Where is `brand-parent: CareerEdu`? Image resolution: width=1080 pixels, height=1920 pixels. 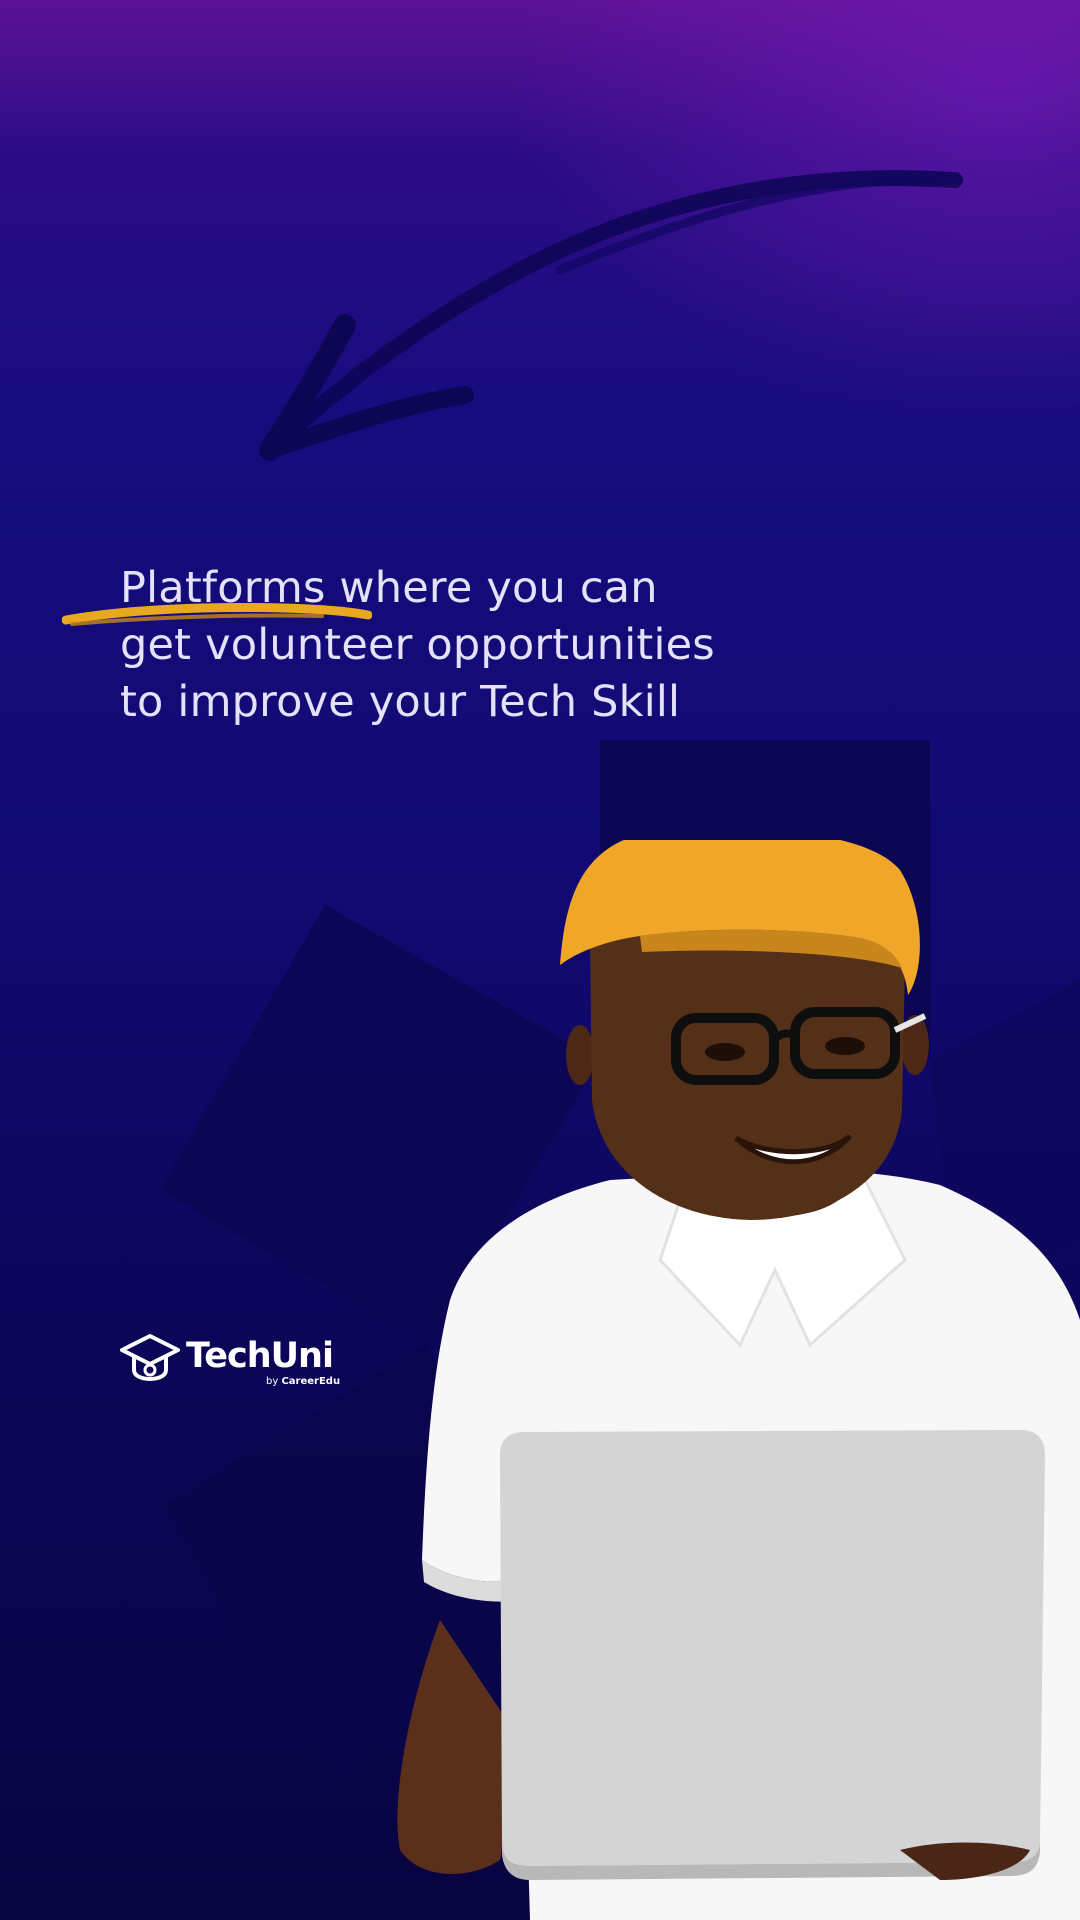 brand-parent: CareerEdu is located at coordinates (311, 1381).